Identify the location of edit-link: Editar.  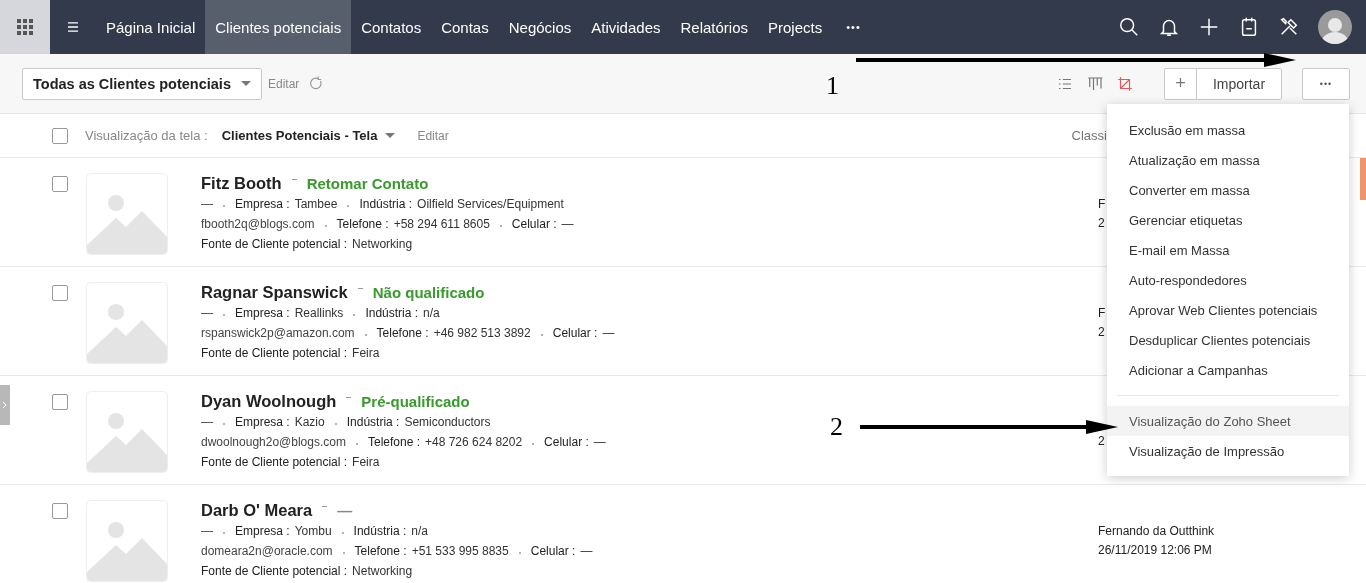
(433, 135).